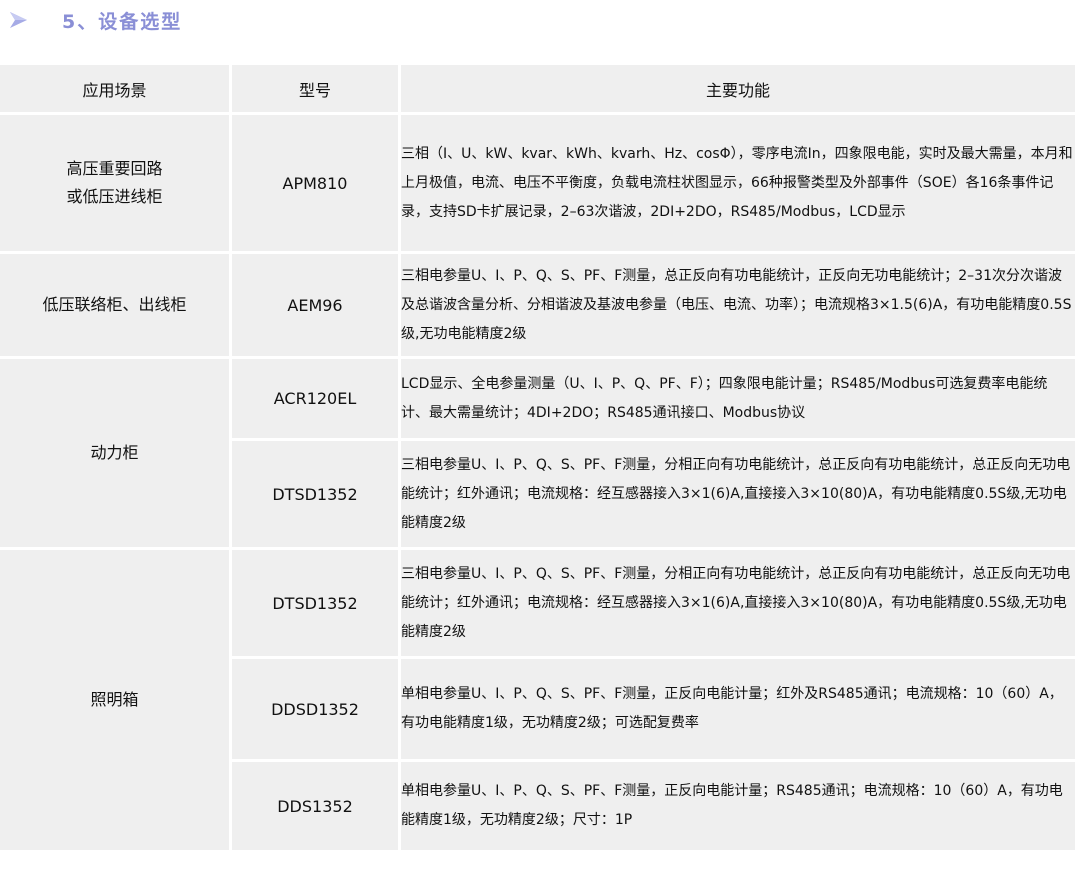  I want to click on model-cell: DDS1352, so click(315, 806).